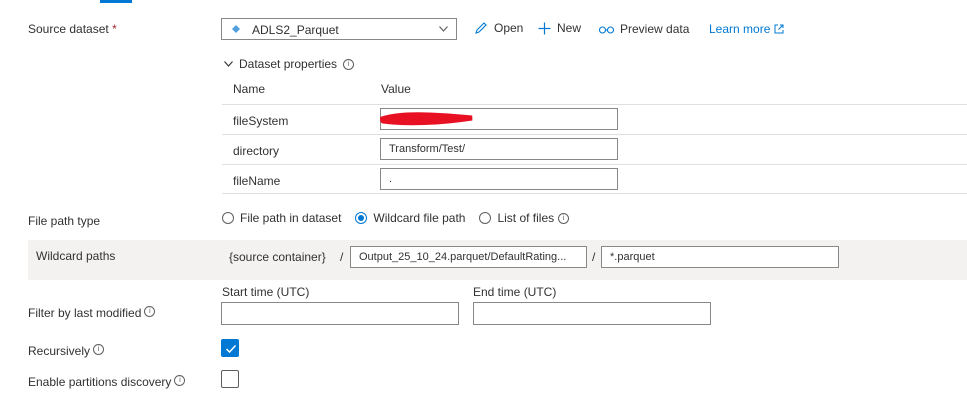 This screenshot has width=967, height=398. Describe the element at coordinates (740, 29) in the screenshot. I see `learn-more-label: Learn more` at that location.